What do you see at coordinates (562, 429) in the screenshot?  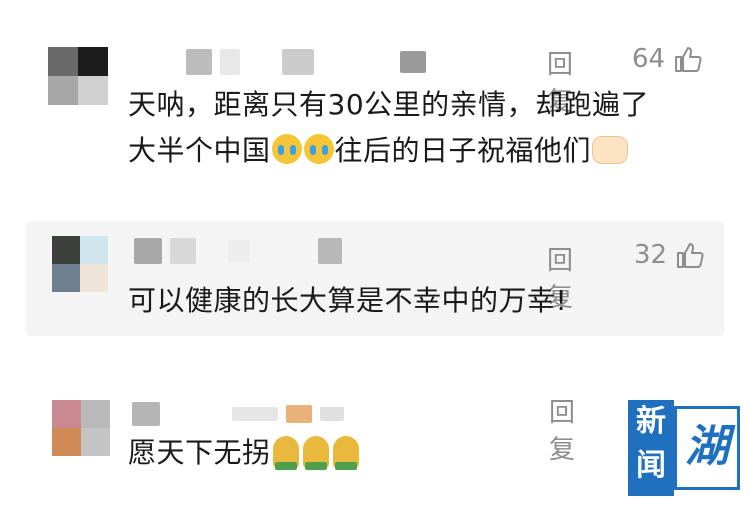 I see `reply-button: 回复` at bounding box center [562, 429].